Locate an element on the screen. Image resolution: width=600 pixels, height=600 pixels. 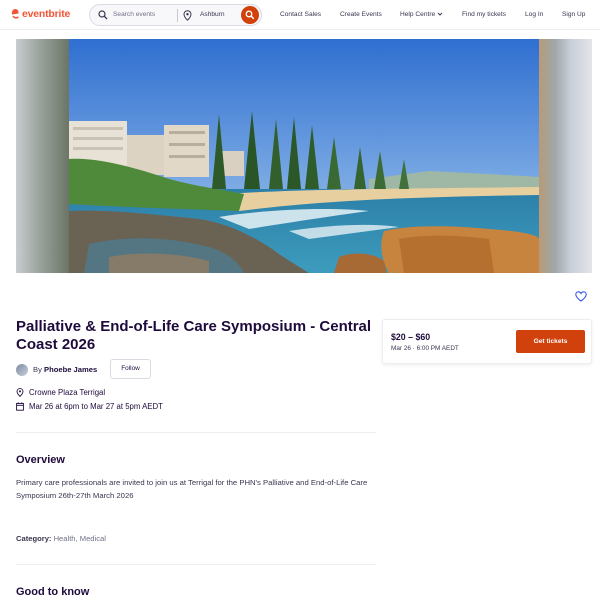
eventbrite-logo: eventbrite is located at coordinates (40, 14).